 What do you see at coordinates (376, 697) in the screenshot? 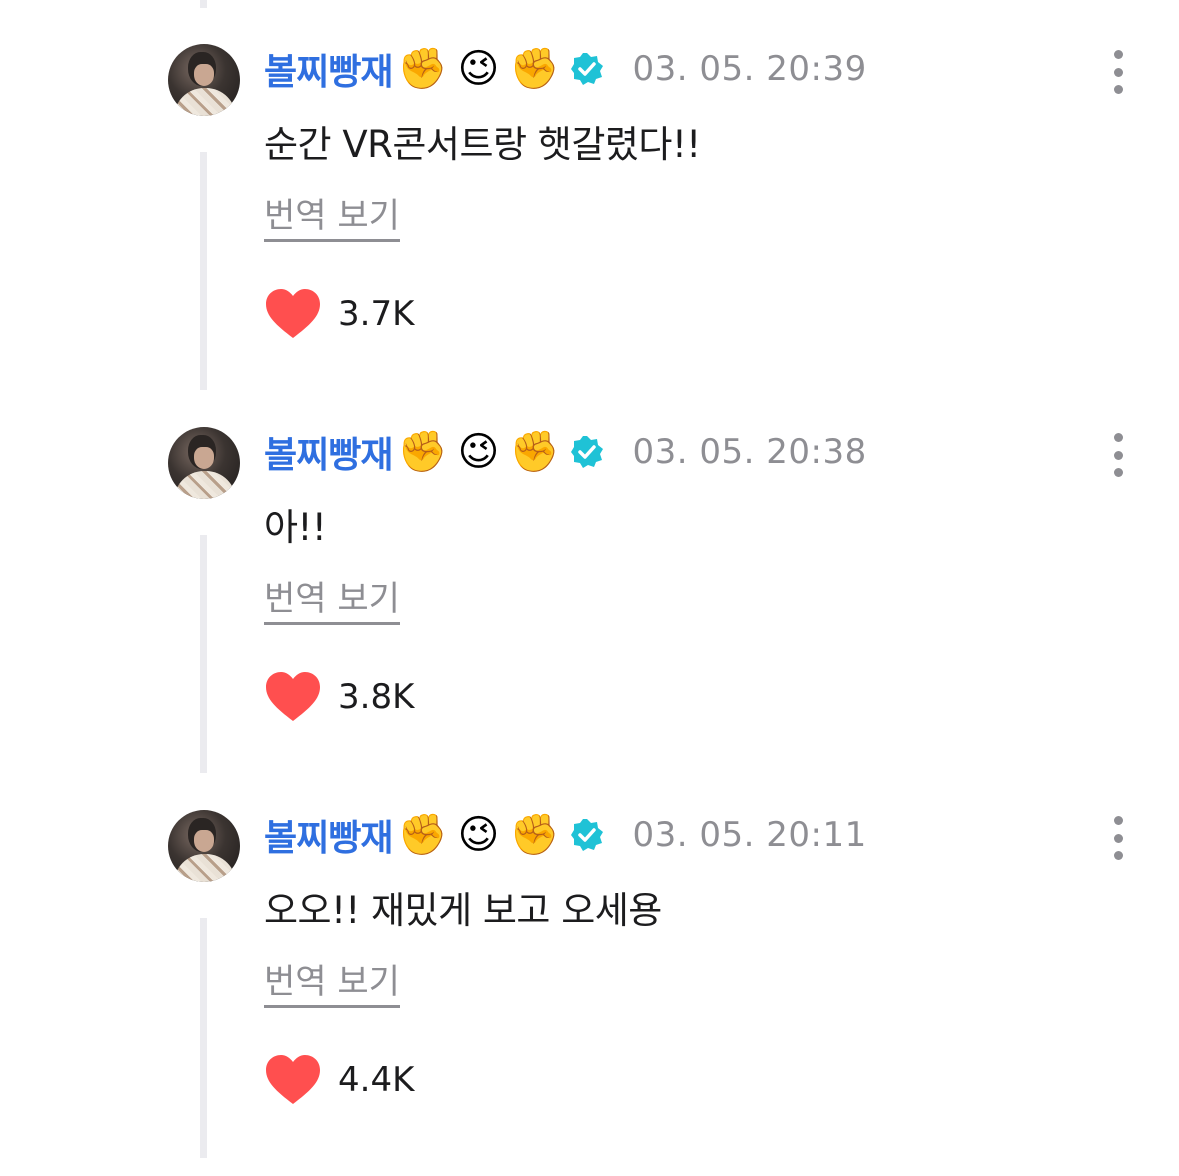
I see `like-count: 3.8K` at bounding box center [376, 697].